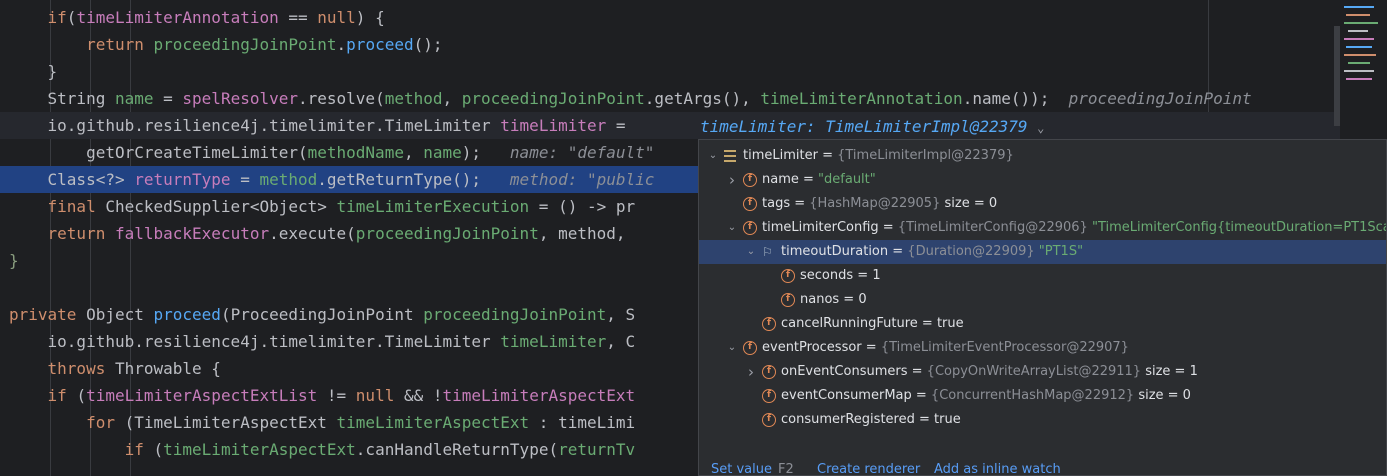 Image resolution: width=1387 pixels, height=476 pixels. I want to click on code-token: Object, so click(120, 314).